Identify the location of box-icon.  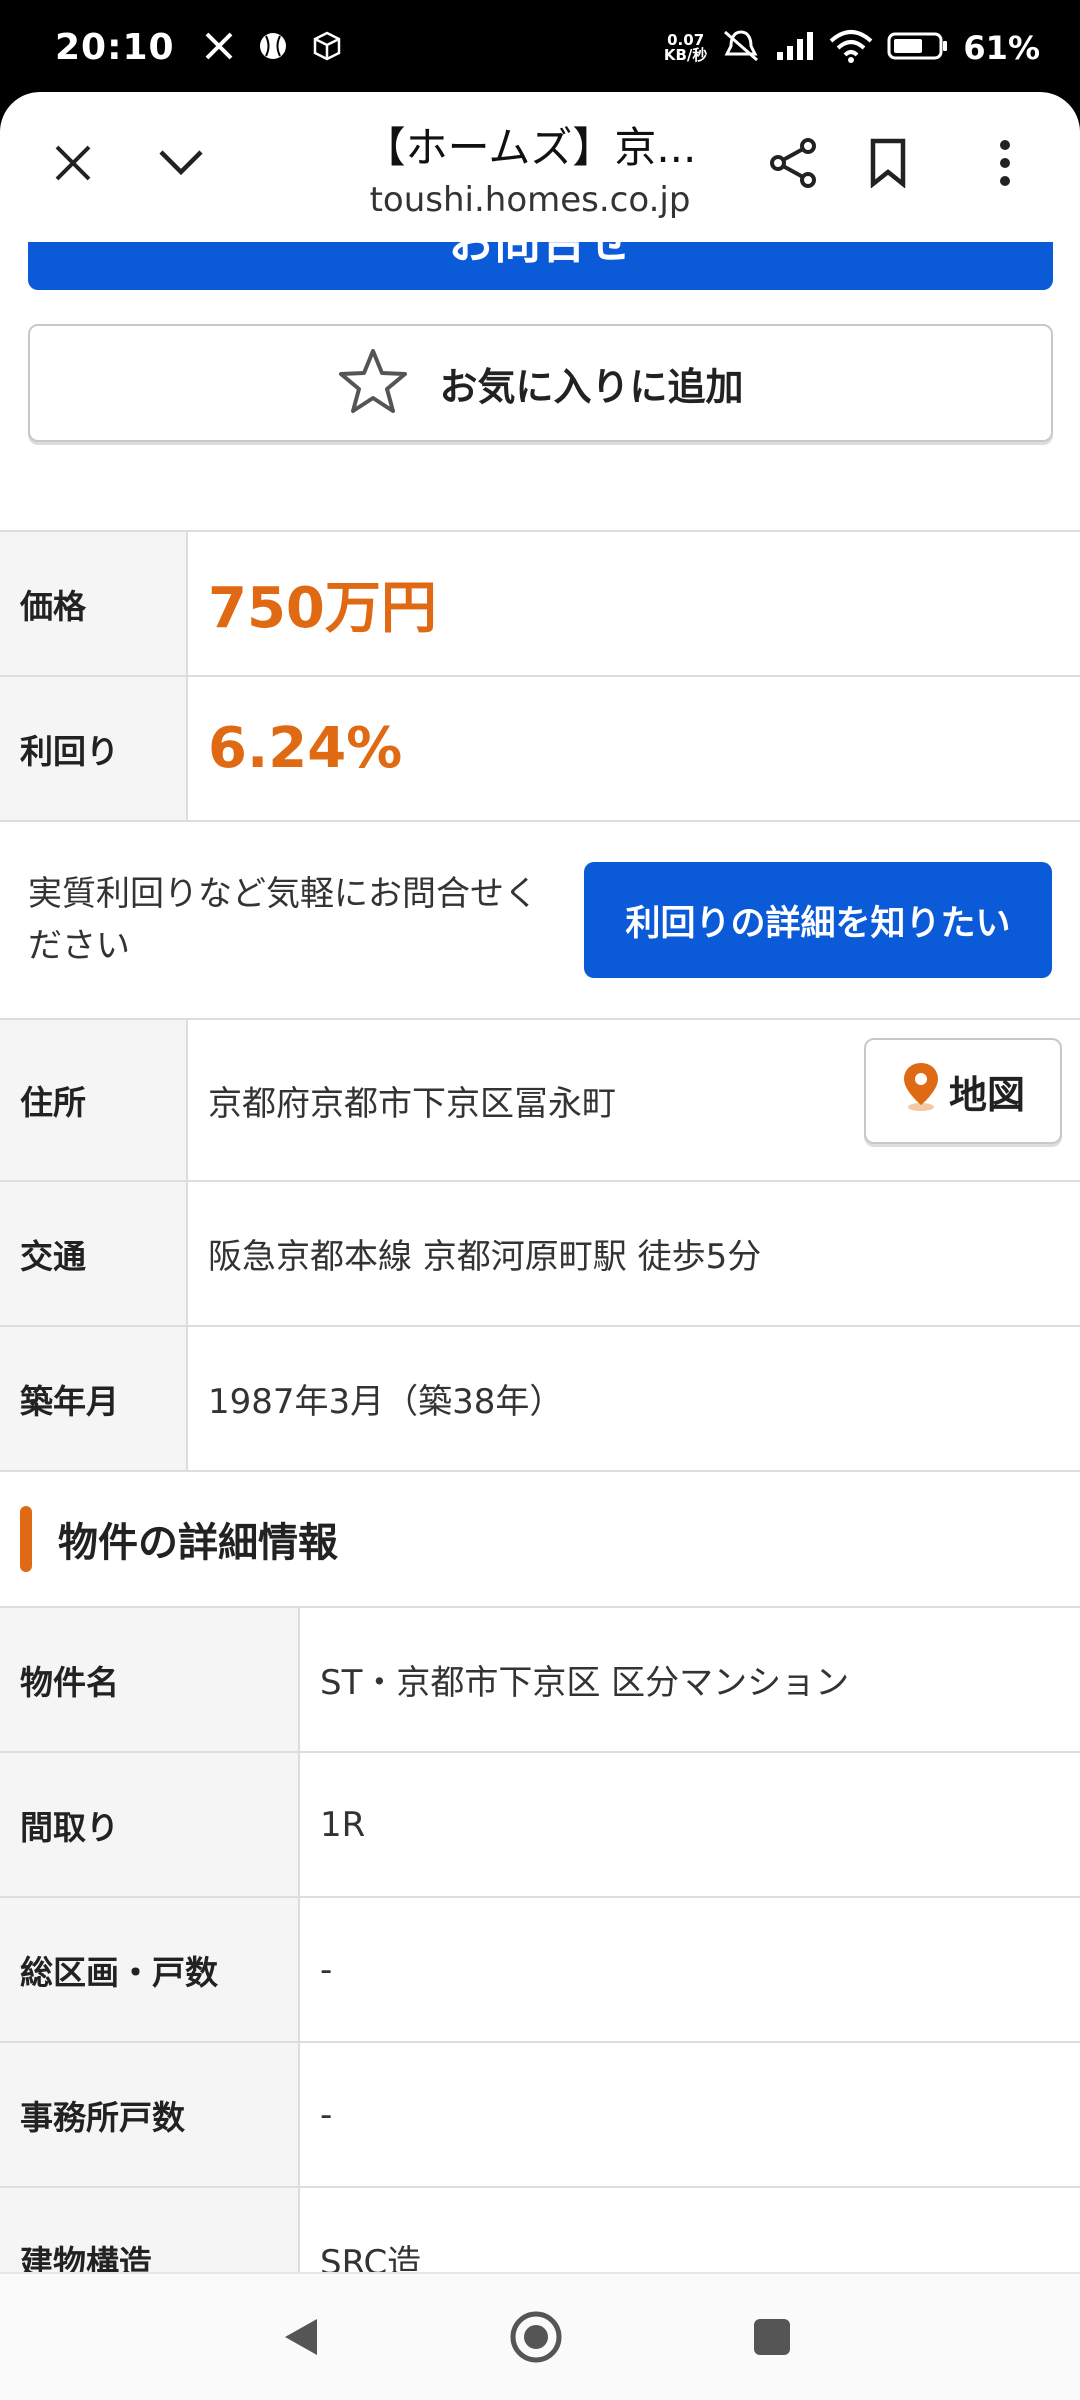
(327, 48).